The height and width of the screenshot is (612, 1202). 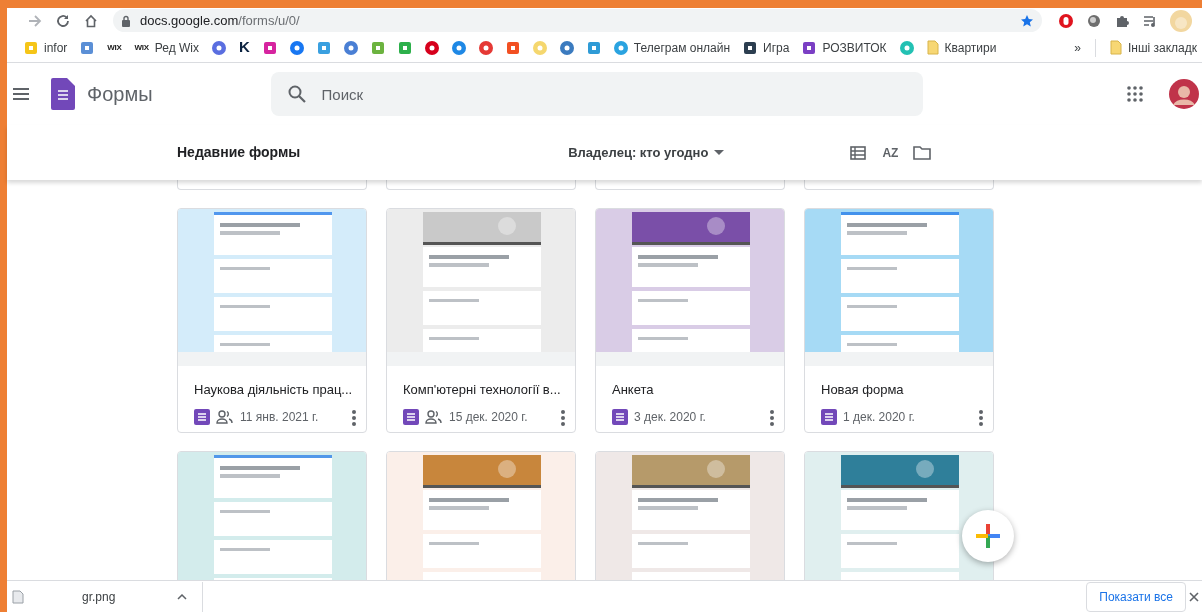 What do you see at coordinates (844, 47) in the screenshot?
I see `bookmark-link: РОЗВИТОК` at bounding box center [844, 47].